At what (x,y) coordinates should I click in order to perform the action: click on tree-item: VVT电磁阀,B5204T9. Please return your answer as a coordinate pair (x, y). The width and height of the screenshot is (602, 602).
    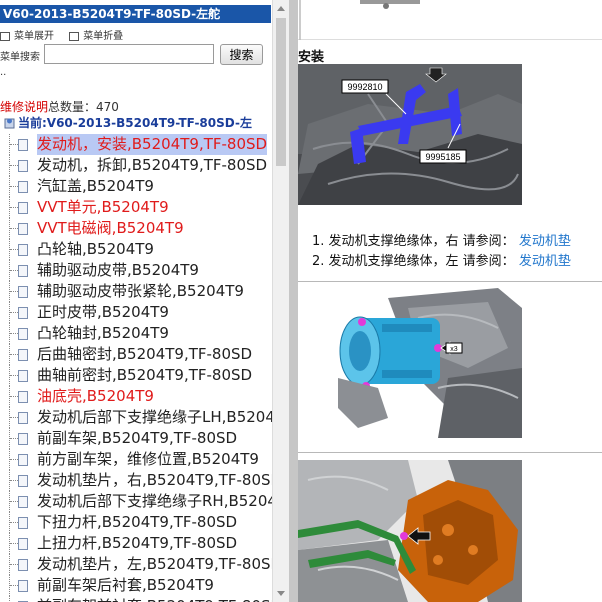
    Looking at the image, I should click on (136, 228).